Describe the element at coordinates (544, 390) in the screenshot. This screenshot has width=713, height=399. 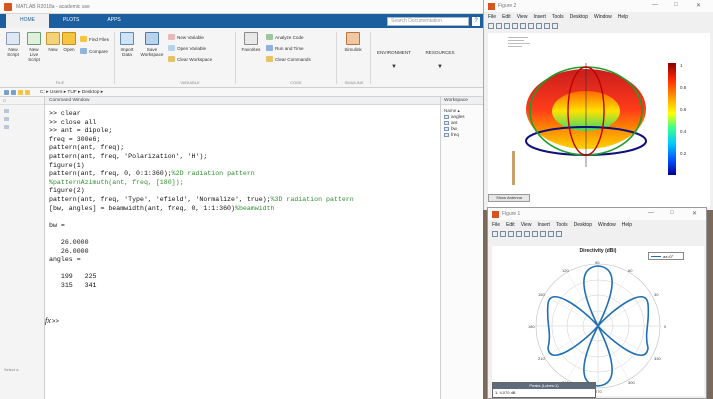
I see `peaks-datatip: Peaks (Lobes:1) 1: 4.070 dB` at that location.